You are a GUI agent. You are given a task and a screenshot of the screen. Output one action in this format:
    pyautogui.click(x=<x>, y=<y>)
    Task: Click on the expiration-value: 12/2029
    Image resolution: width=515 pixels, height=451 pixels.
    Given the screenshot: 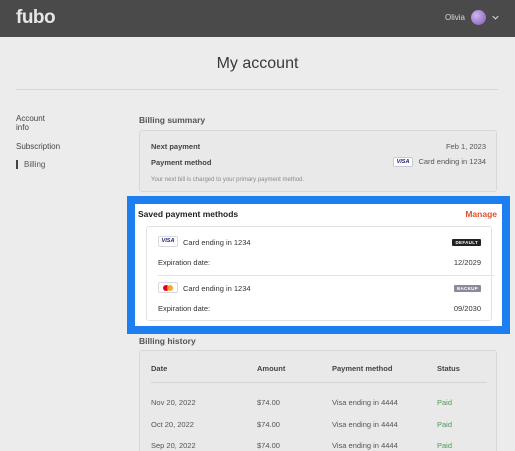 What is the action you would take?
    pyautogui.click(x=467, y=262)
    